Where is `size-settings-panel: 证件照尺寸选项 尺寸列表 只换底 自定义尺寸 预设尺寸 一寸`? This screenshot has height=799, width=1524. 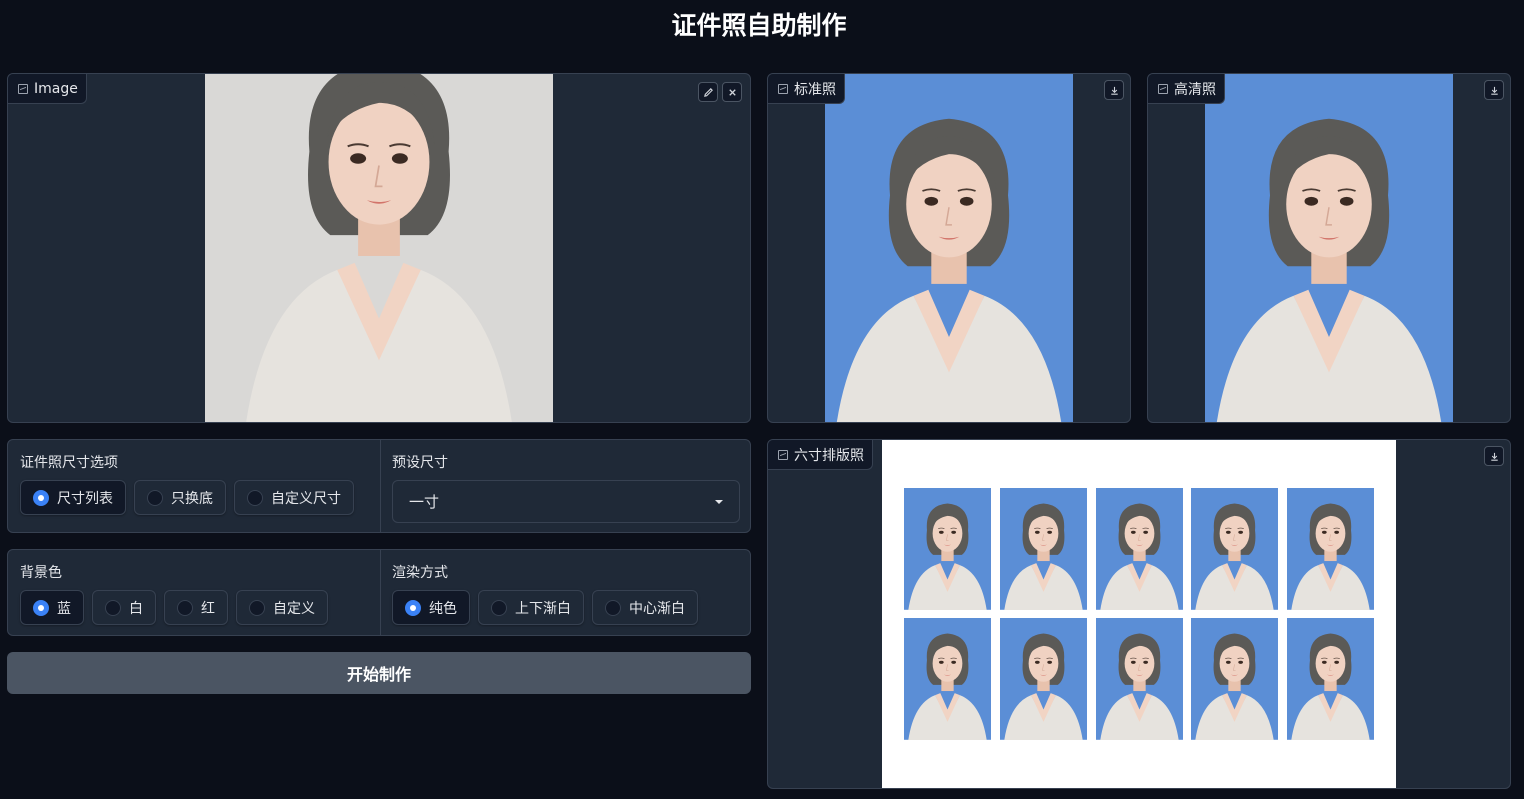
size-settings-panel: 证件照尺寸选项 尺寸列表 只换底 自定义尺寸 预设尺寸 一寸 is located at coordinates (379, 486).